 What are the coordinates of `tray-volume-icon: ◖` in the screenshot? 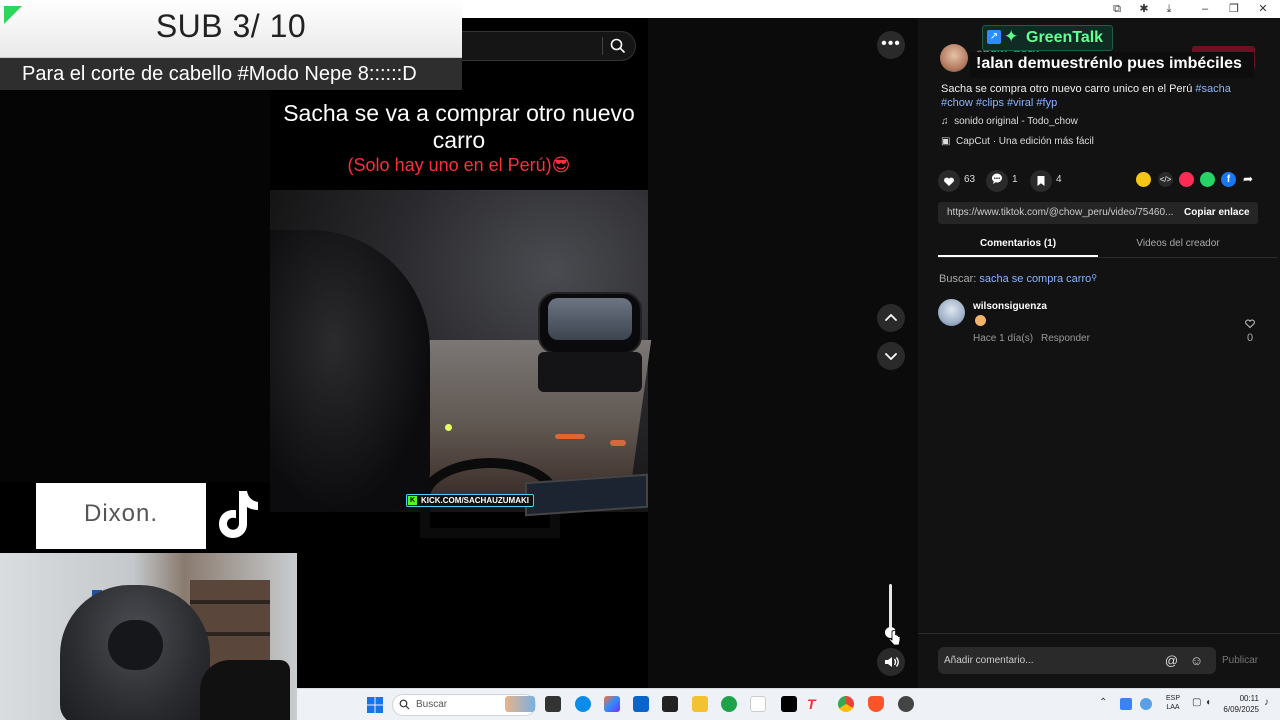 It's located at (1208, 702).